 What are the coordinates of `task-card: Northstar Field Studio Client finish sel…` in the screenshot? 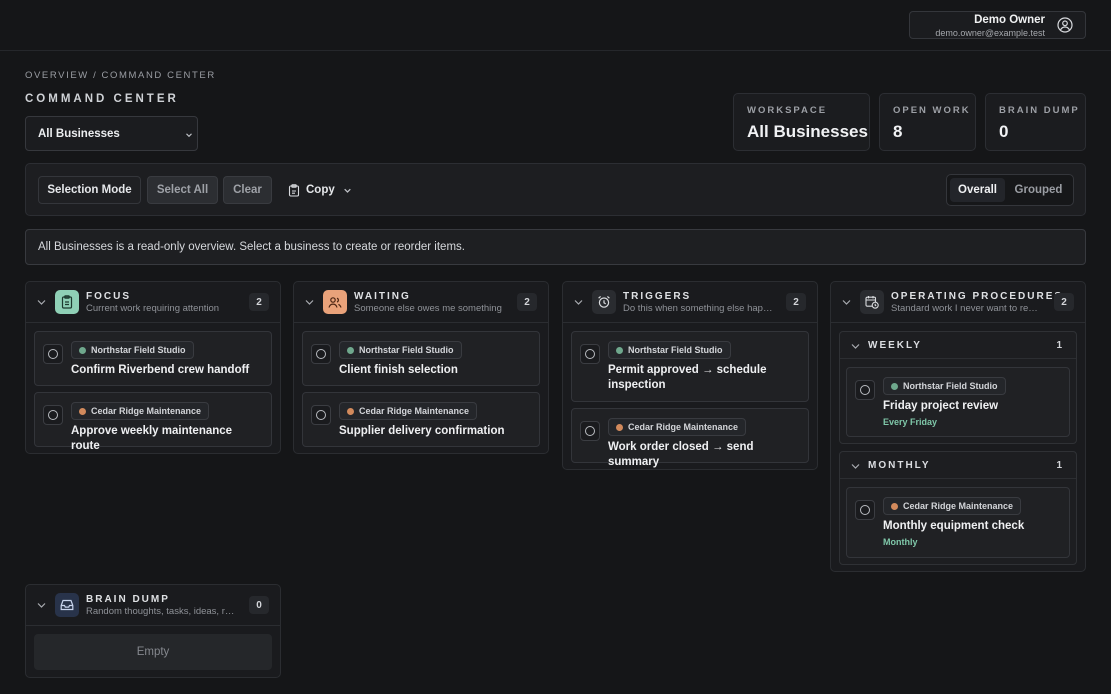 It's located at (421, 358).